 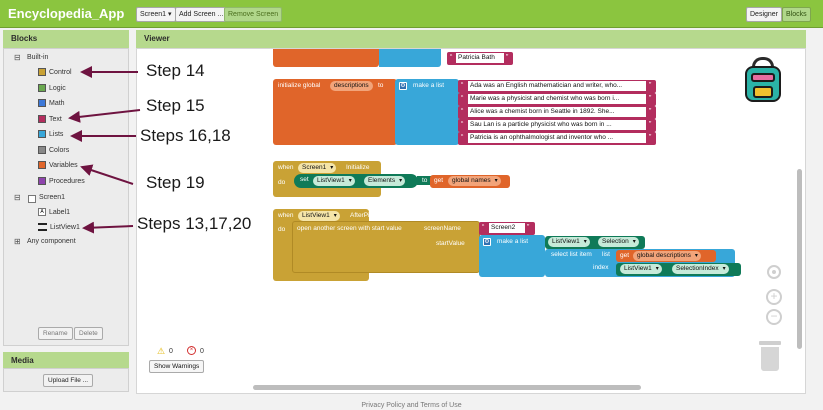 I want to click on listview1-dropdown: ListView1, so click(x=334, y=181).